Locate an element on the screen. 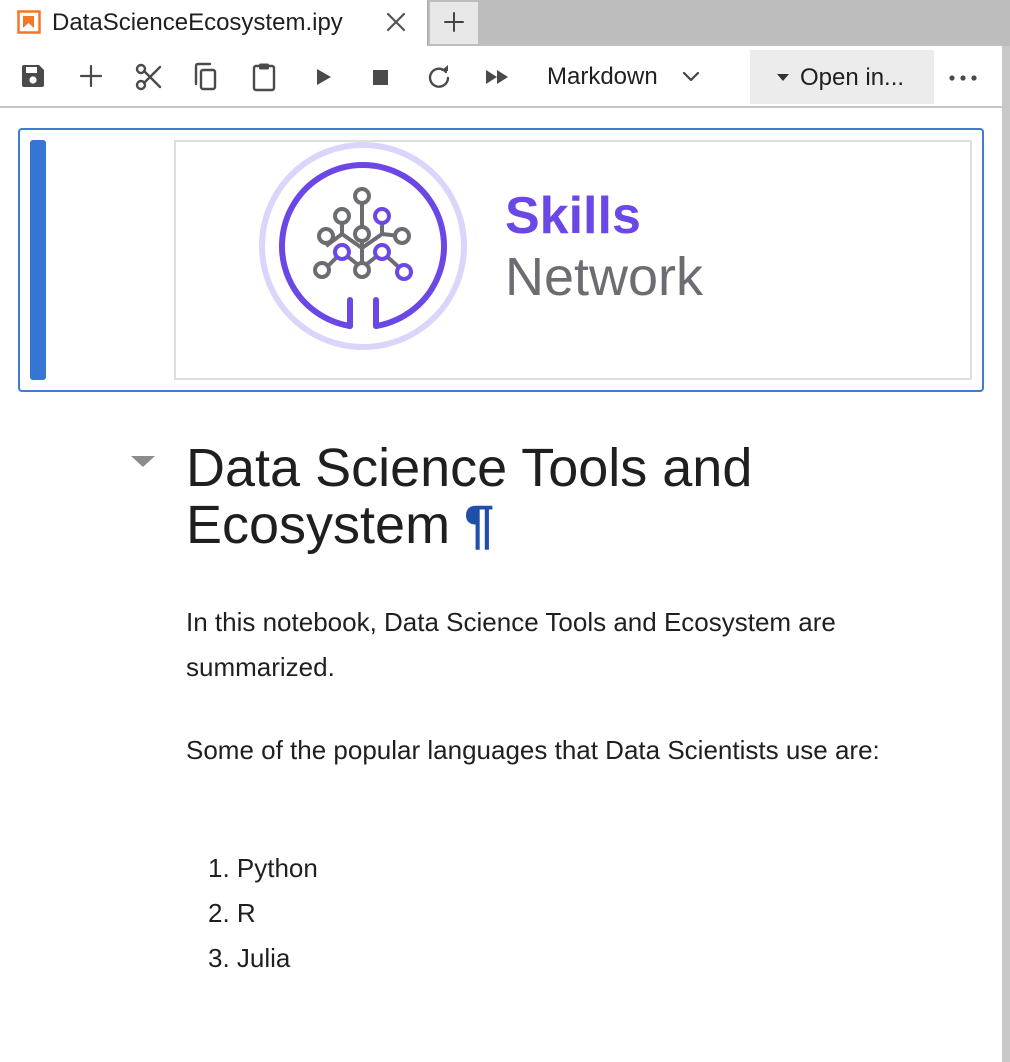 The height and width of the screenshot is (1062, 1010). restart-kernel-button is located at coordinates (439, 77).